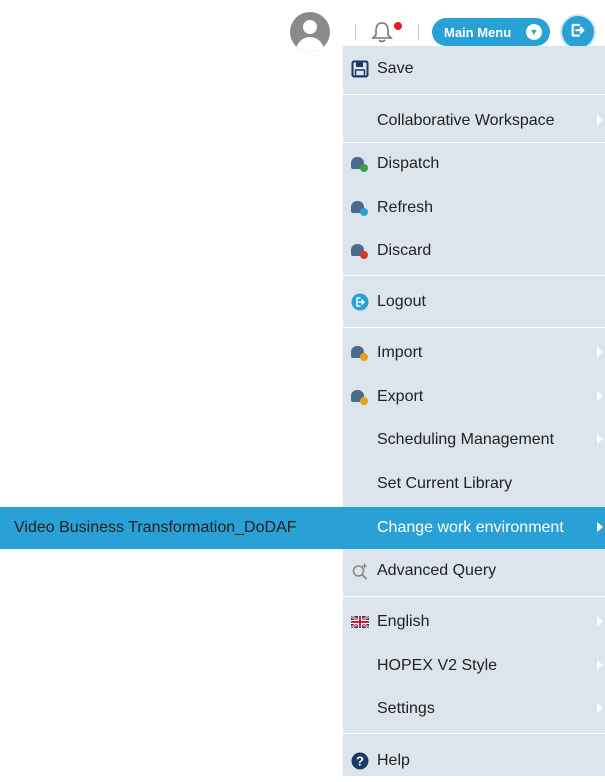 The width and height of the screenshot is (605, 782). I want to click on menu-item-advanced-query: Advanced Query, so click(474, 571).